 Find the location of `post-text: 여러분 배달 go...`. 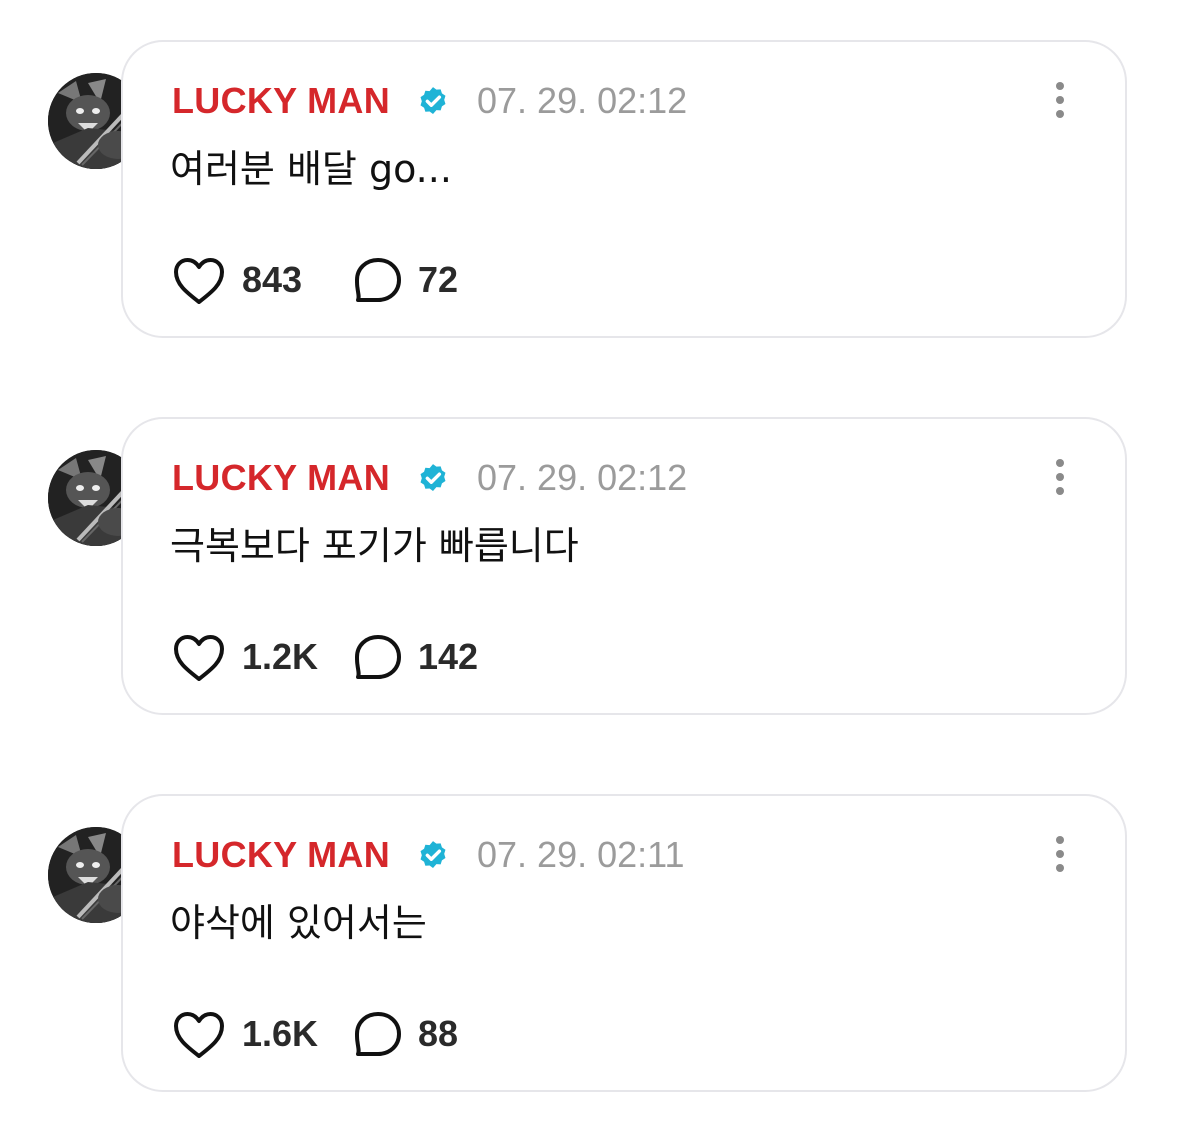

post-text: 여러분 배달 go... is located at coordinates (311, 169).